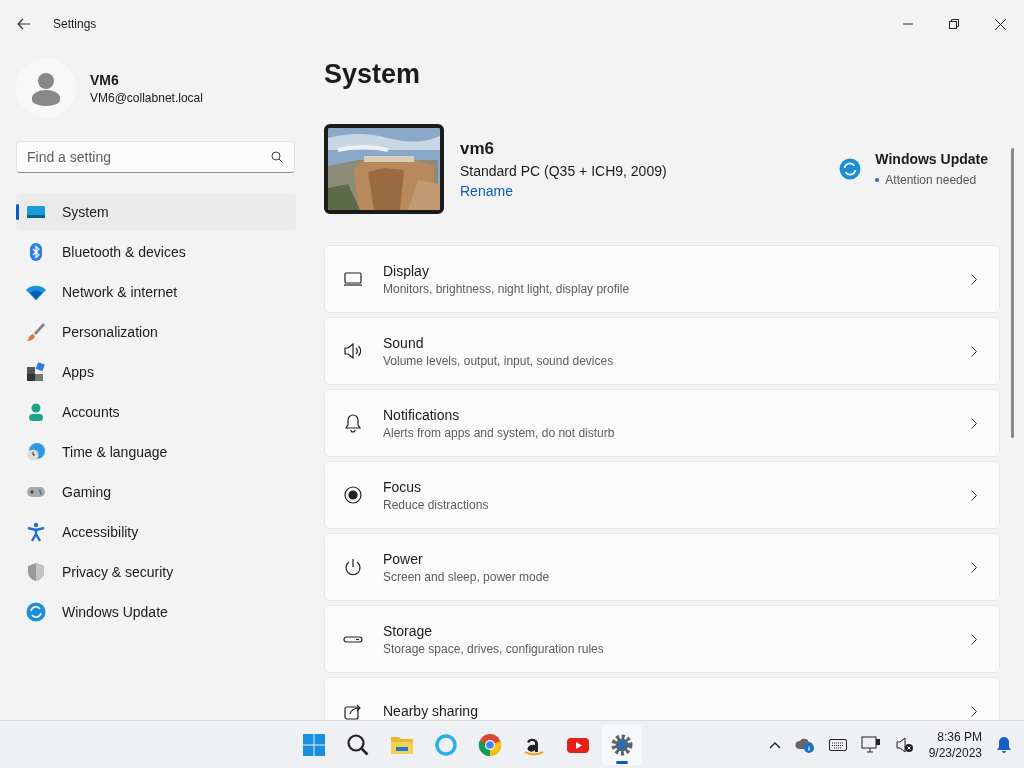 The image size is (1024, 768). I want to click on sidebar-item: Network & internet, so click(156, 292).